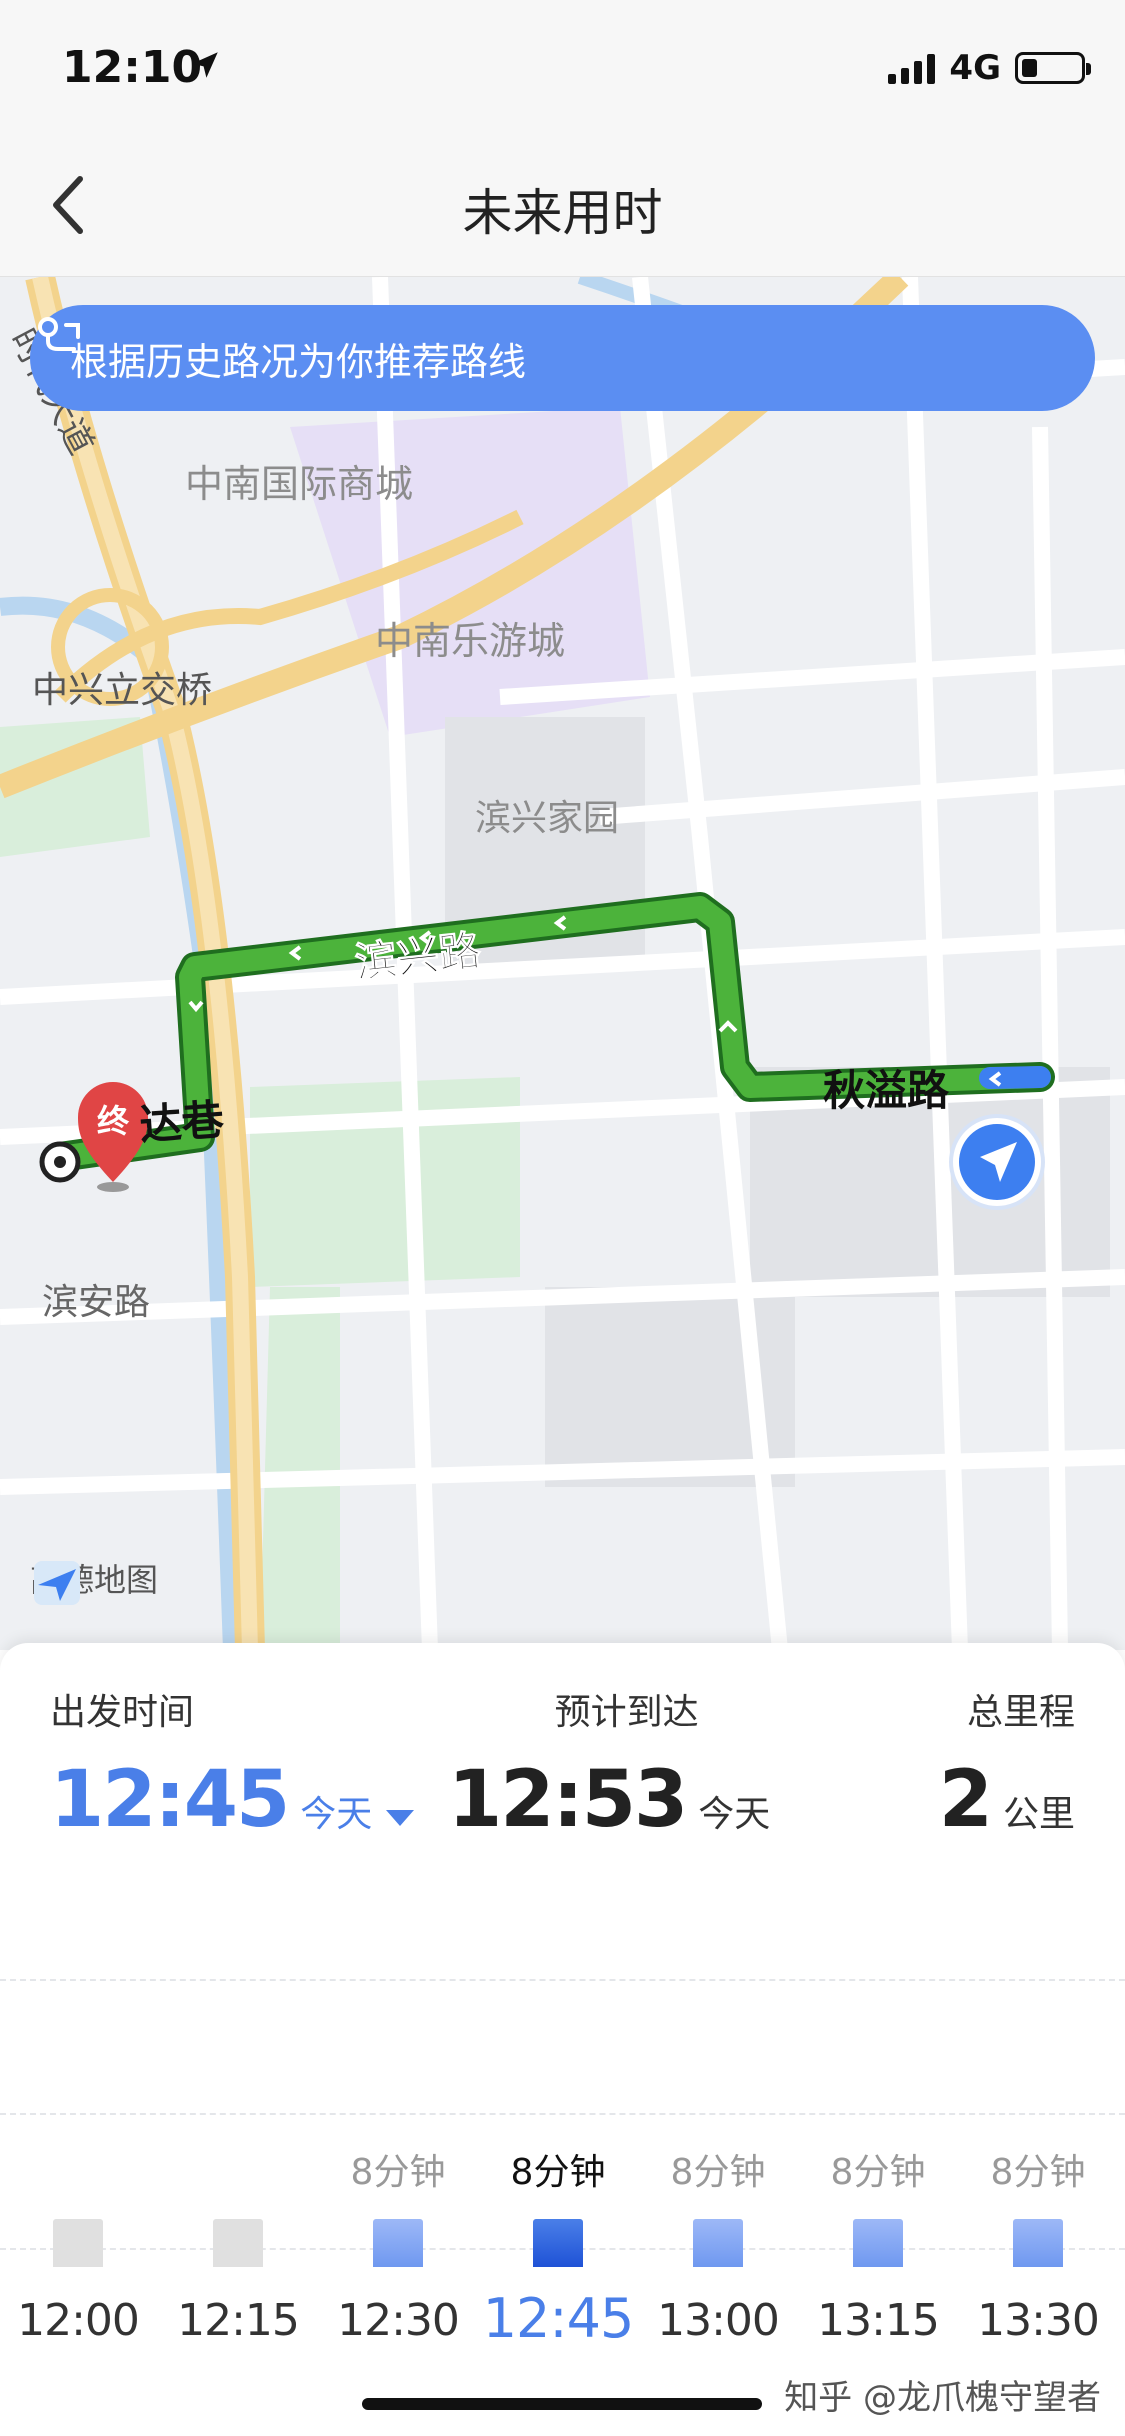 This screenshot has height=2436, width=1125. What do you see at coordinates (398, 2320) in the screenshot?
I see `time-slot-label: 12:30` at bounding box center [398, 2320].